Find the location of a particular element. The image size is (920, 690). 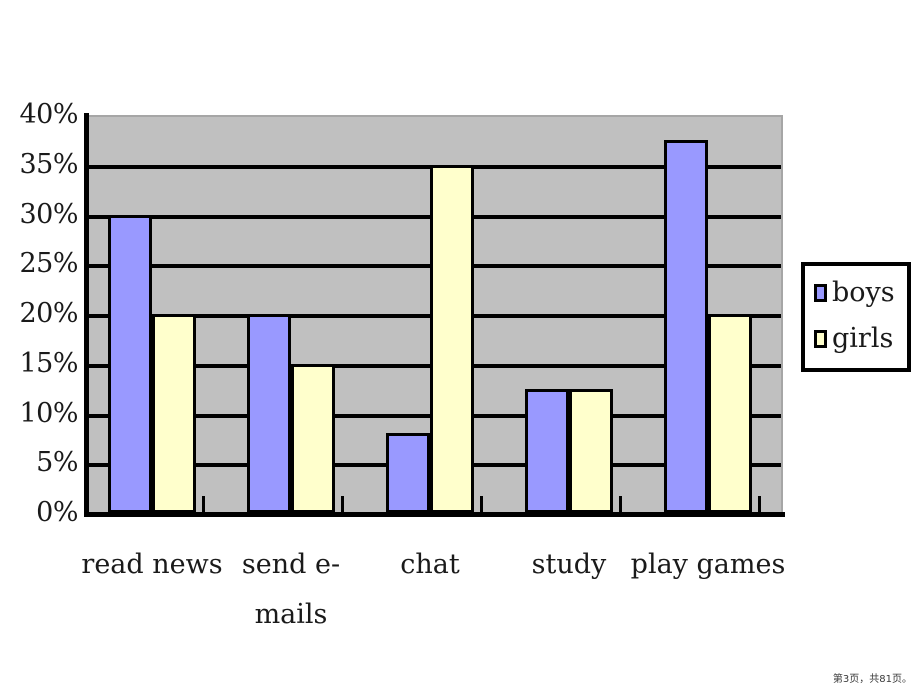

bar-boys-chat is located at coordinates (408, 473).